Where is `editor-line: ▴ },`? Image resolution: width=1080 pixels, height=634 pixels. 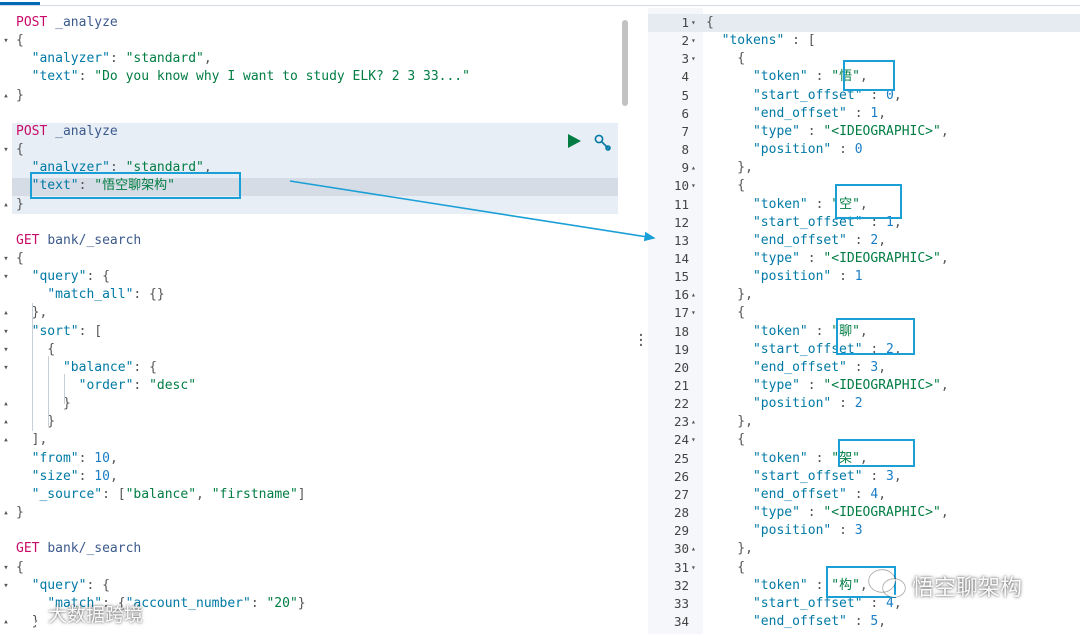 editor-line: ▴ }, is located at coordinates (309, 313).